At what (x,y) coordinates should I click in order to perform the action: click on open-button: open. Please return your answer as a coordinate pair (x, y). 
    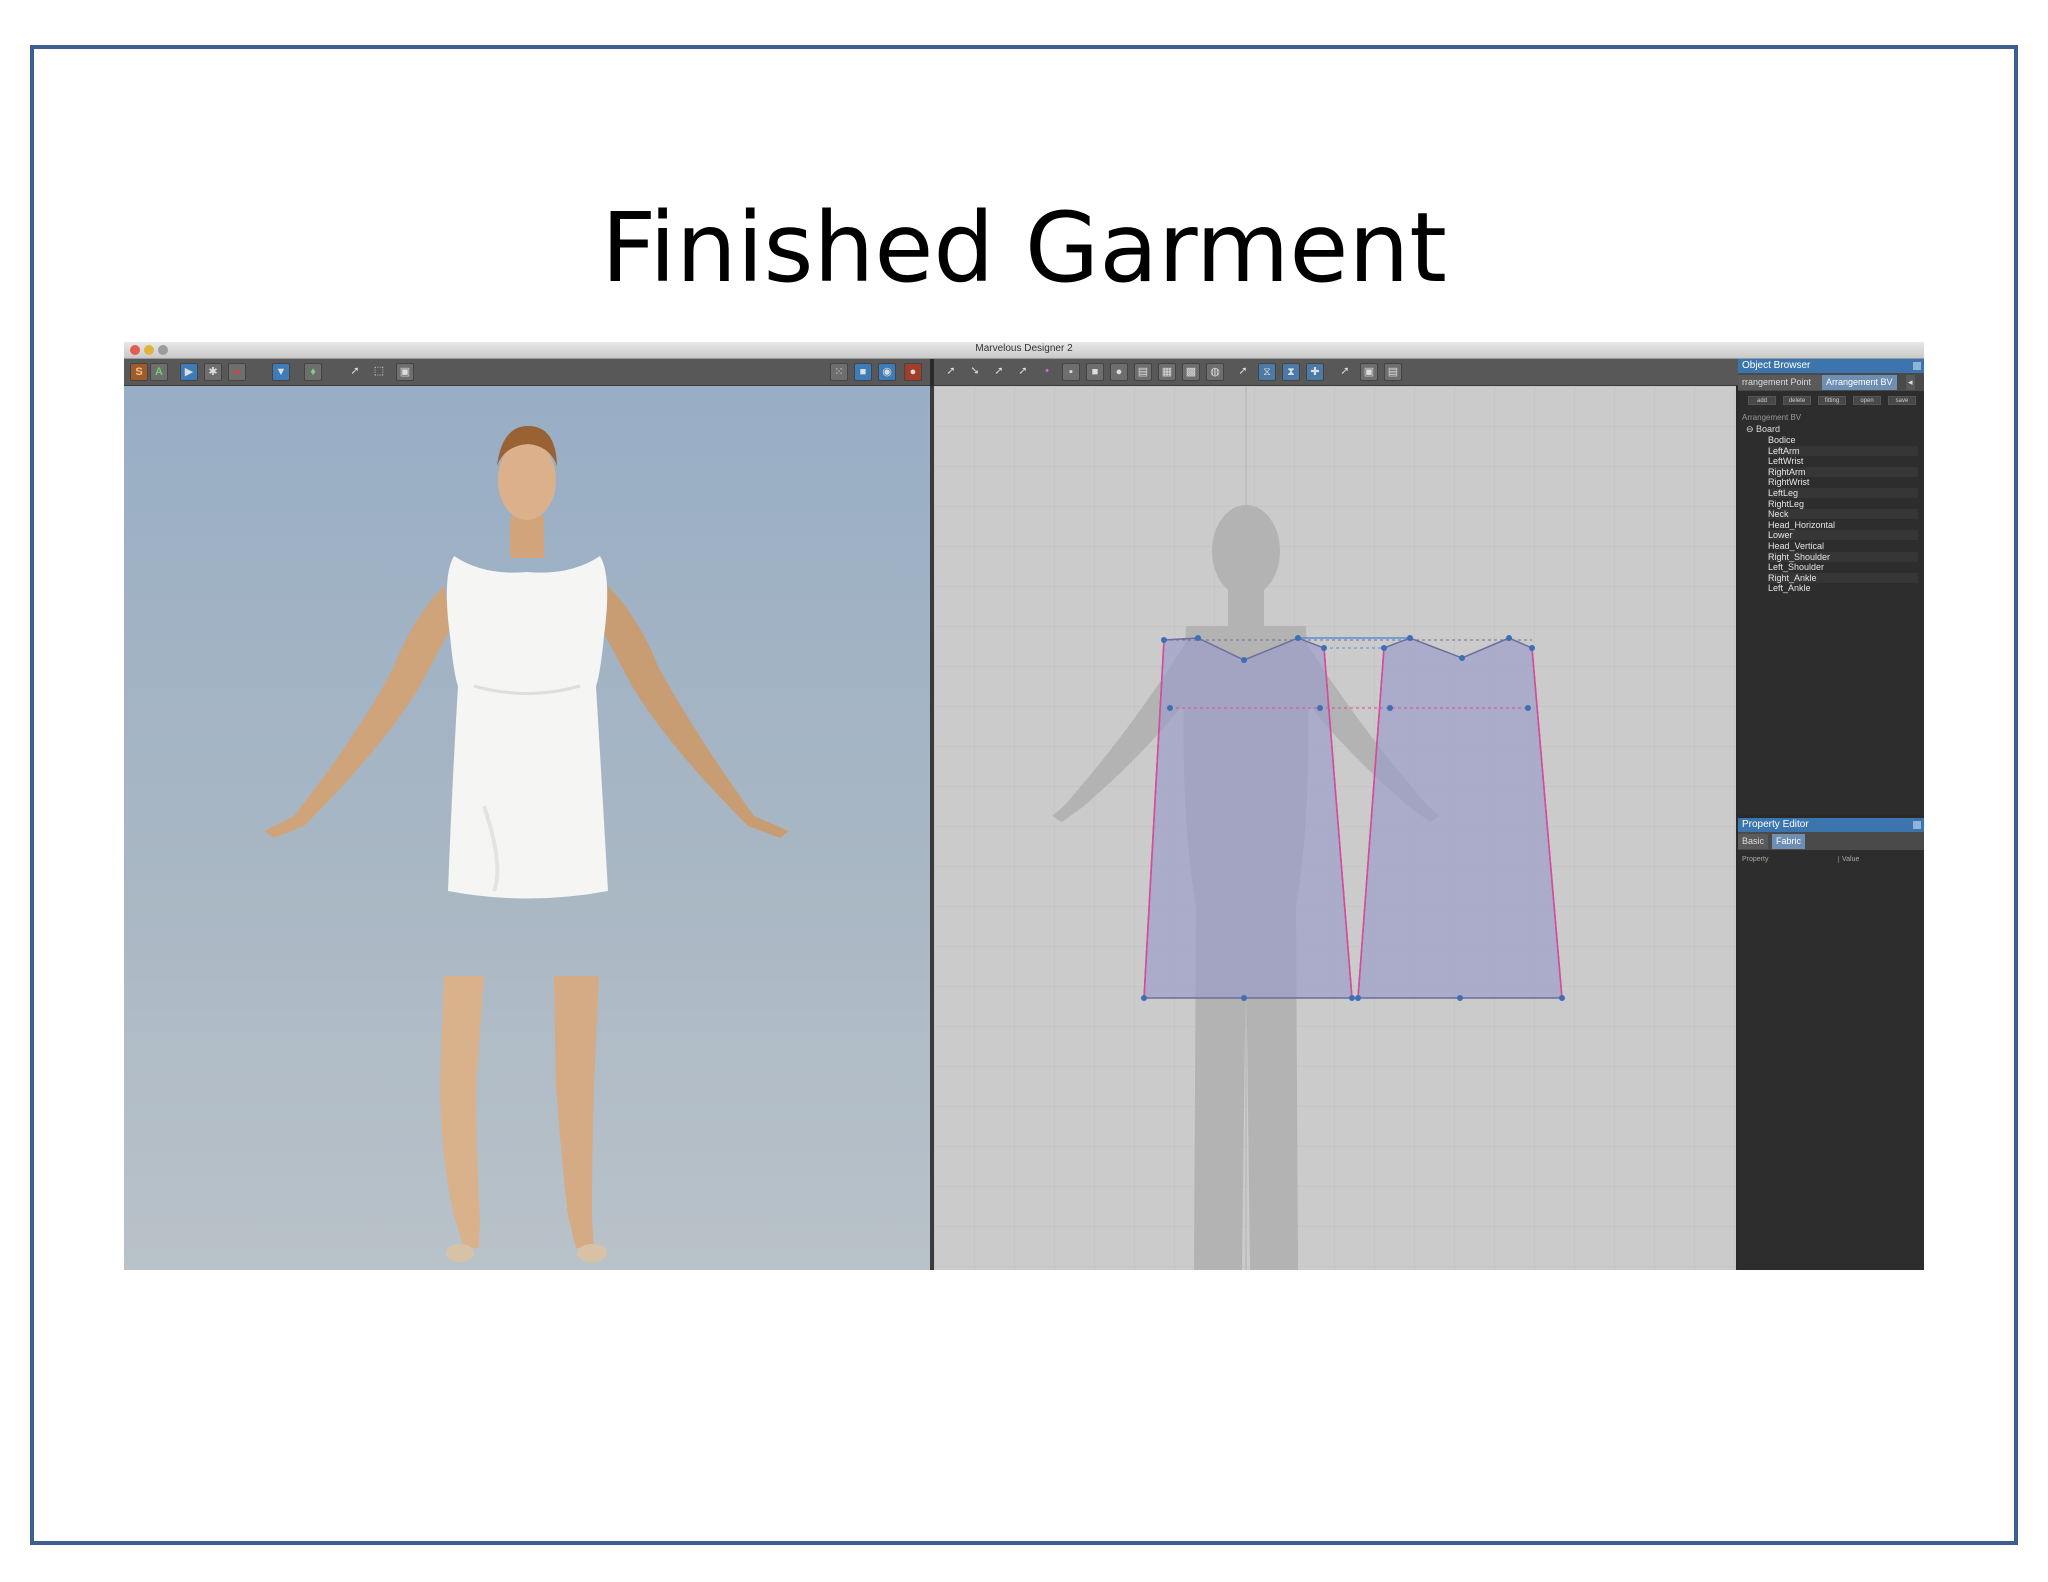
    Looking at the image, I should click on (1867, 400).